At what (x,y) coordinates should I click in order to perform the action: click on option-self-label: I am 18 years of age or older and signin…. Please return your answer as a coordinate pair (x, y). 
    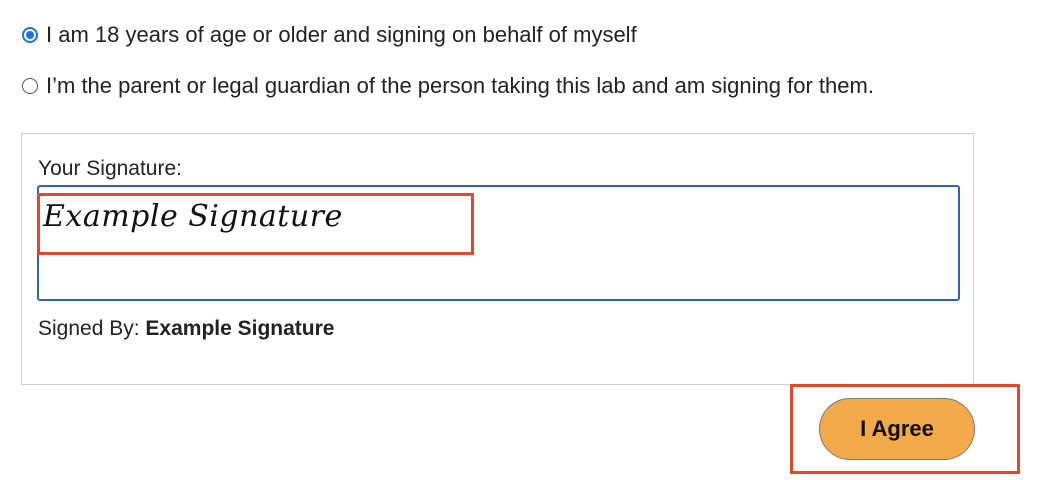
    Looking at the image, I should click on (341, 34).